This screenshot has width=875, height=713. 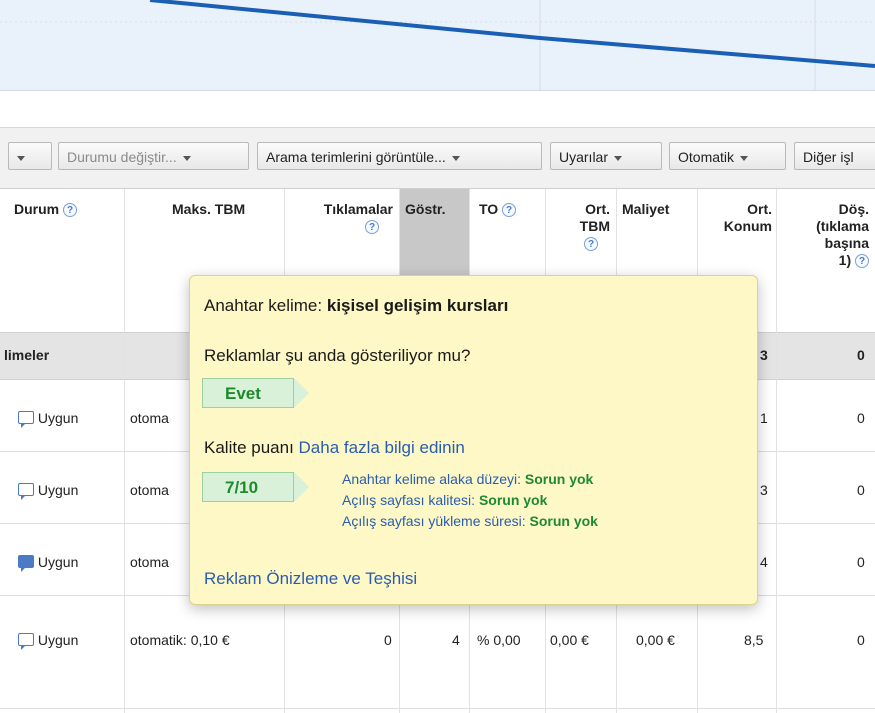 What do you see at coordinates (249, 447) in the screenshot?
I see `quality-label: Kalite puanı` at bounding box center [249, 447].